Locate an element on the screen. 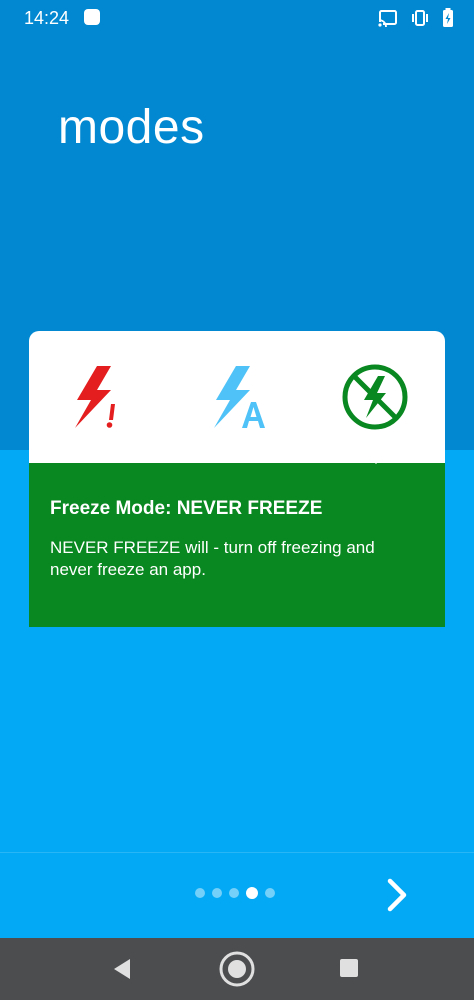 This screenshot has height=1000, width=474. selection-pointer is located at coordinates (376, 457).